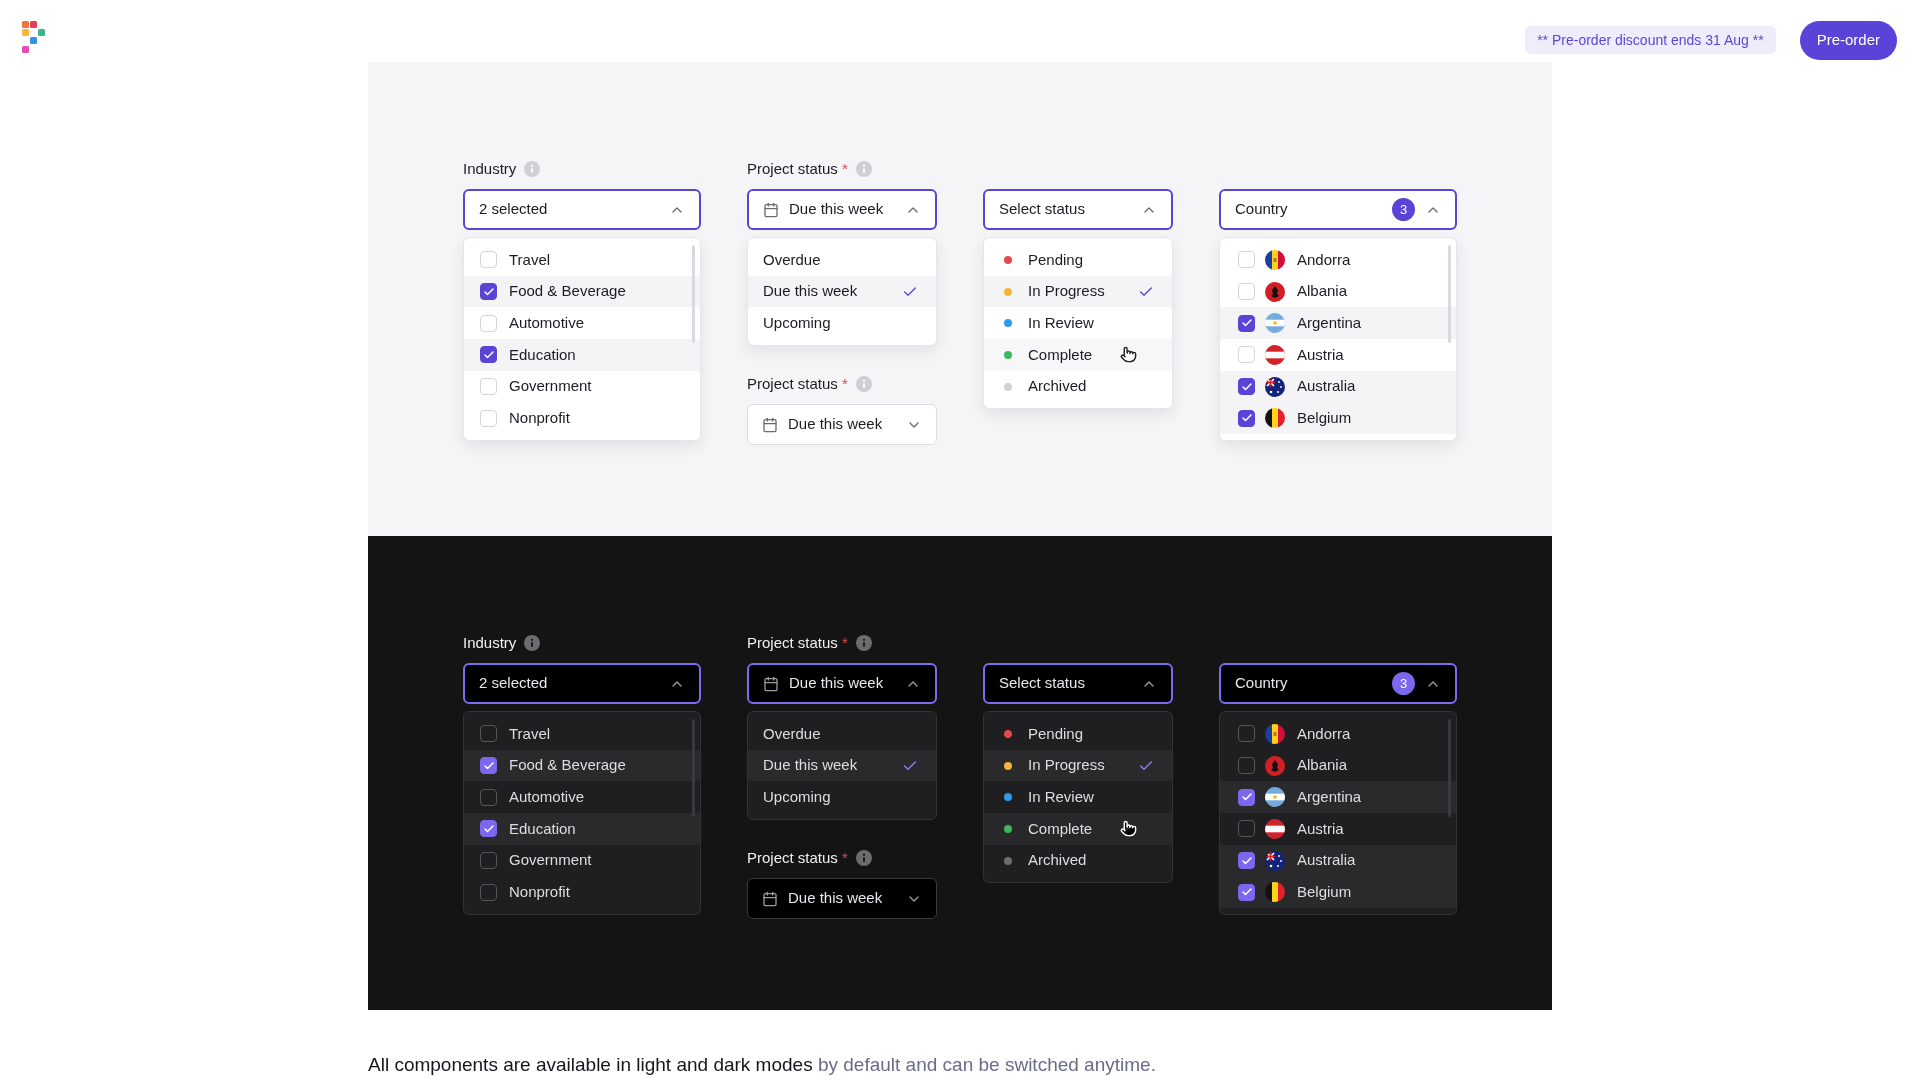  What do you see at coordinates (542, 828) in the screenshot?
I see `option-label: Education` at bounding box center [542, 828].